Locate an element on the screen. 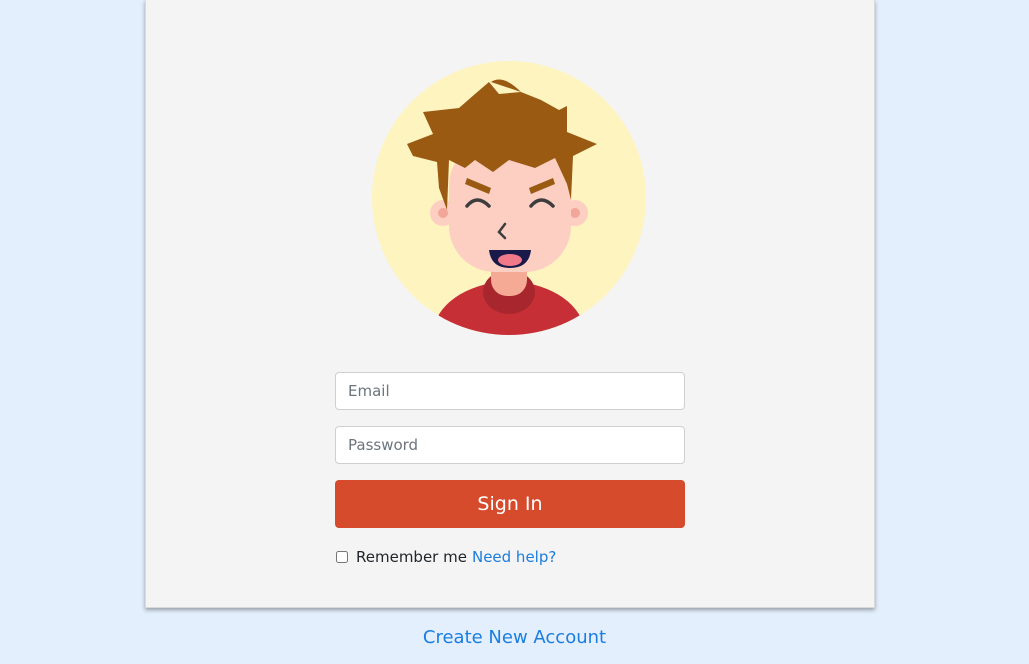 This screenshot has height=664, width=1029. user-avatar-icon is located at coordinates (509, 198).